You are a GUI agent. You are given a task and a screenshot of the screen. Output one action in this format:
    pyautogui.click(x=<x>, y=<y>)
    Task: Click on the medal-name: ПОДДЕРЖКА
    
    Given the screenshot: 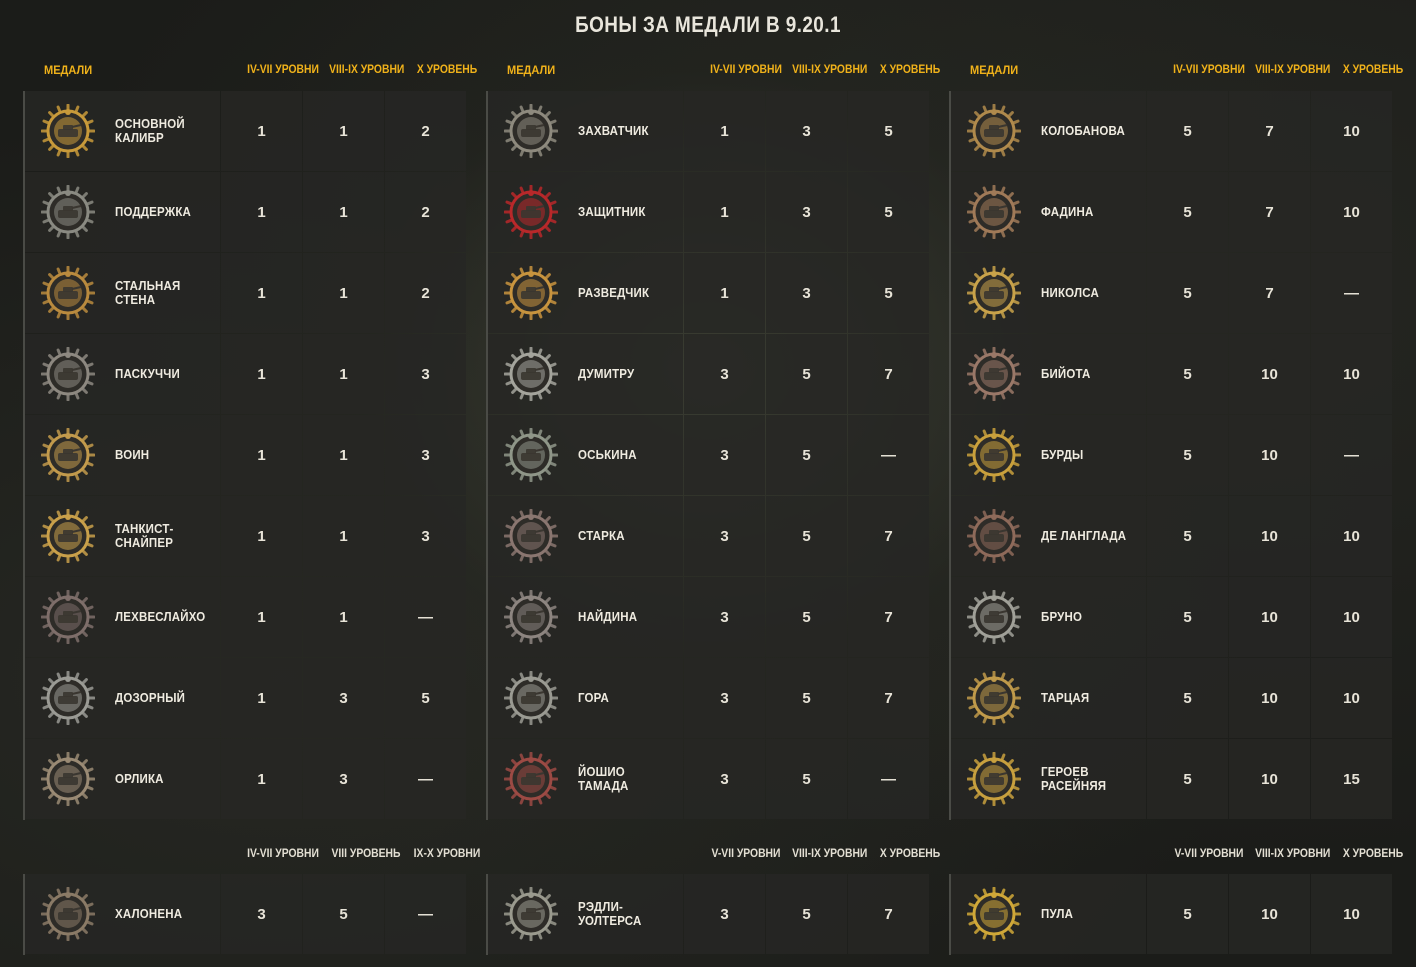 What is the action you would take?
    pyautogui.click(x=153, y=212)
    